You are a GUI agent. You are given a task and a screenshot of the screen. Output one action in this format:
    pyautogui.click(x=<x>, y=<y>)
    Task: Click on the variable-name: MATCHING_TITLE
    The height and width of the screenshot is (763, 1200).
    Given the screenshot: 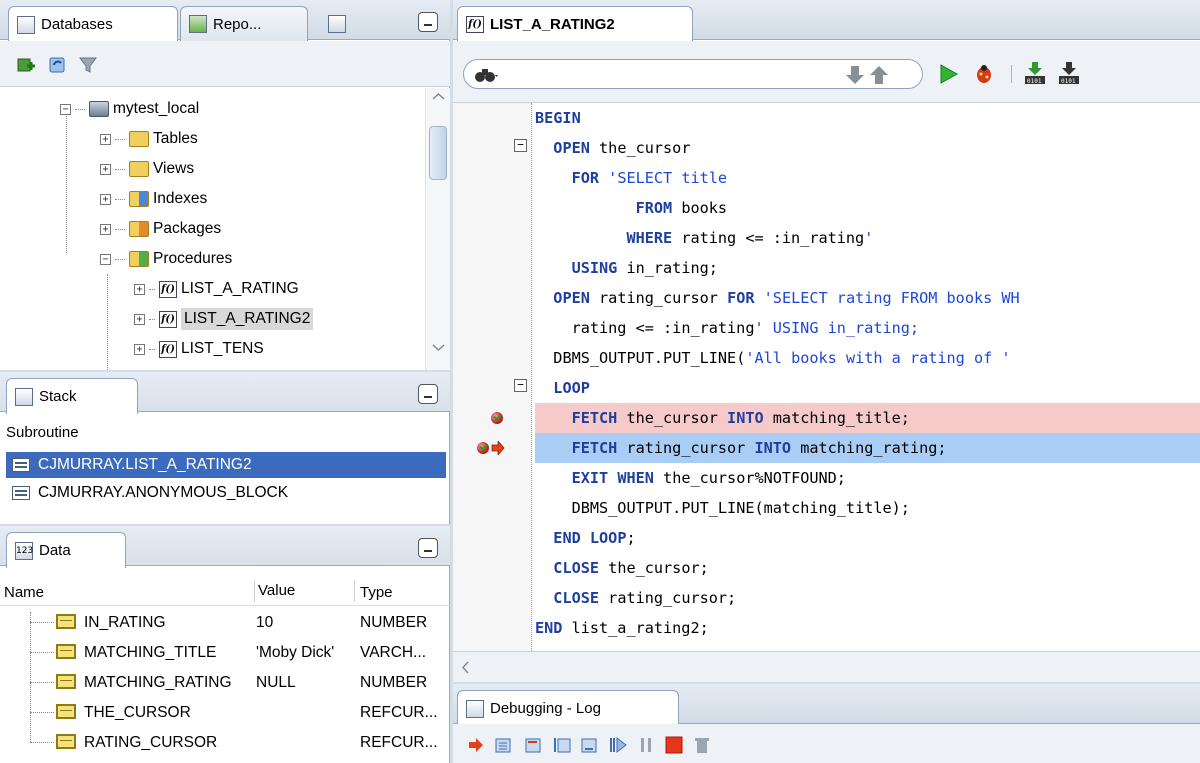 What is the action you would take?
    pyautogui.click(x=150, y=652)
    